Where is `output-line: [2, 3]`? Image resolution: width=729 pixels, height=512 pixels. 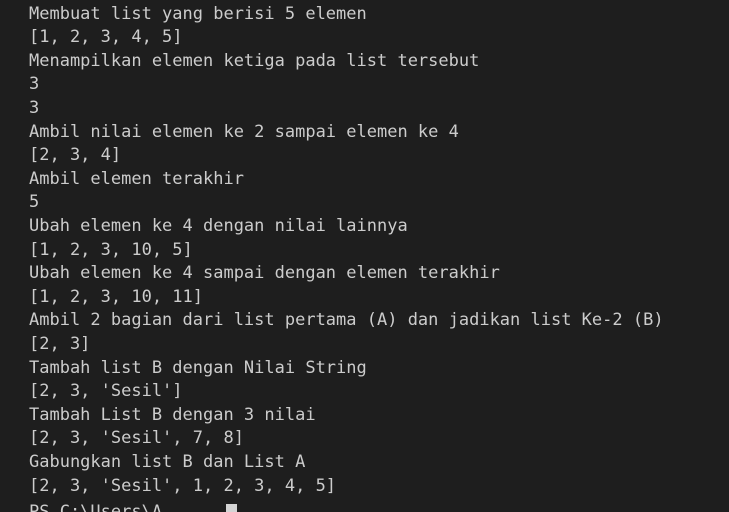 output-line: [2, 3] is located at coordinates (60, 343).